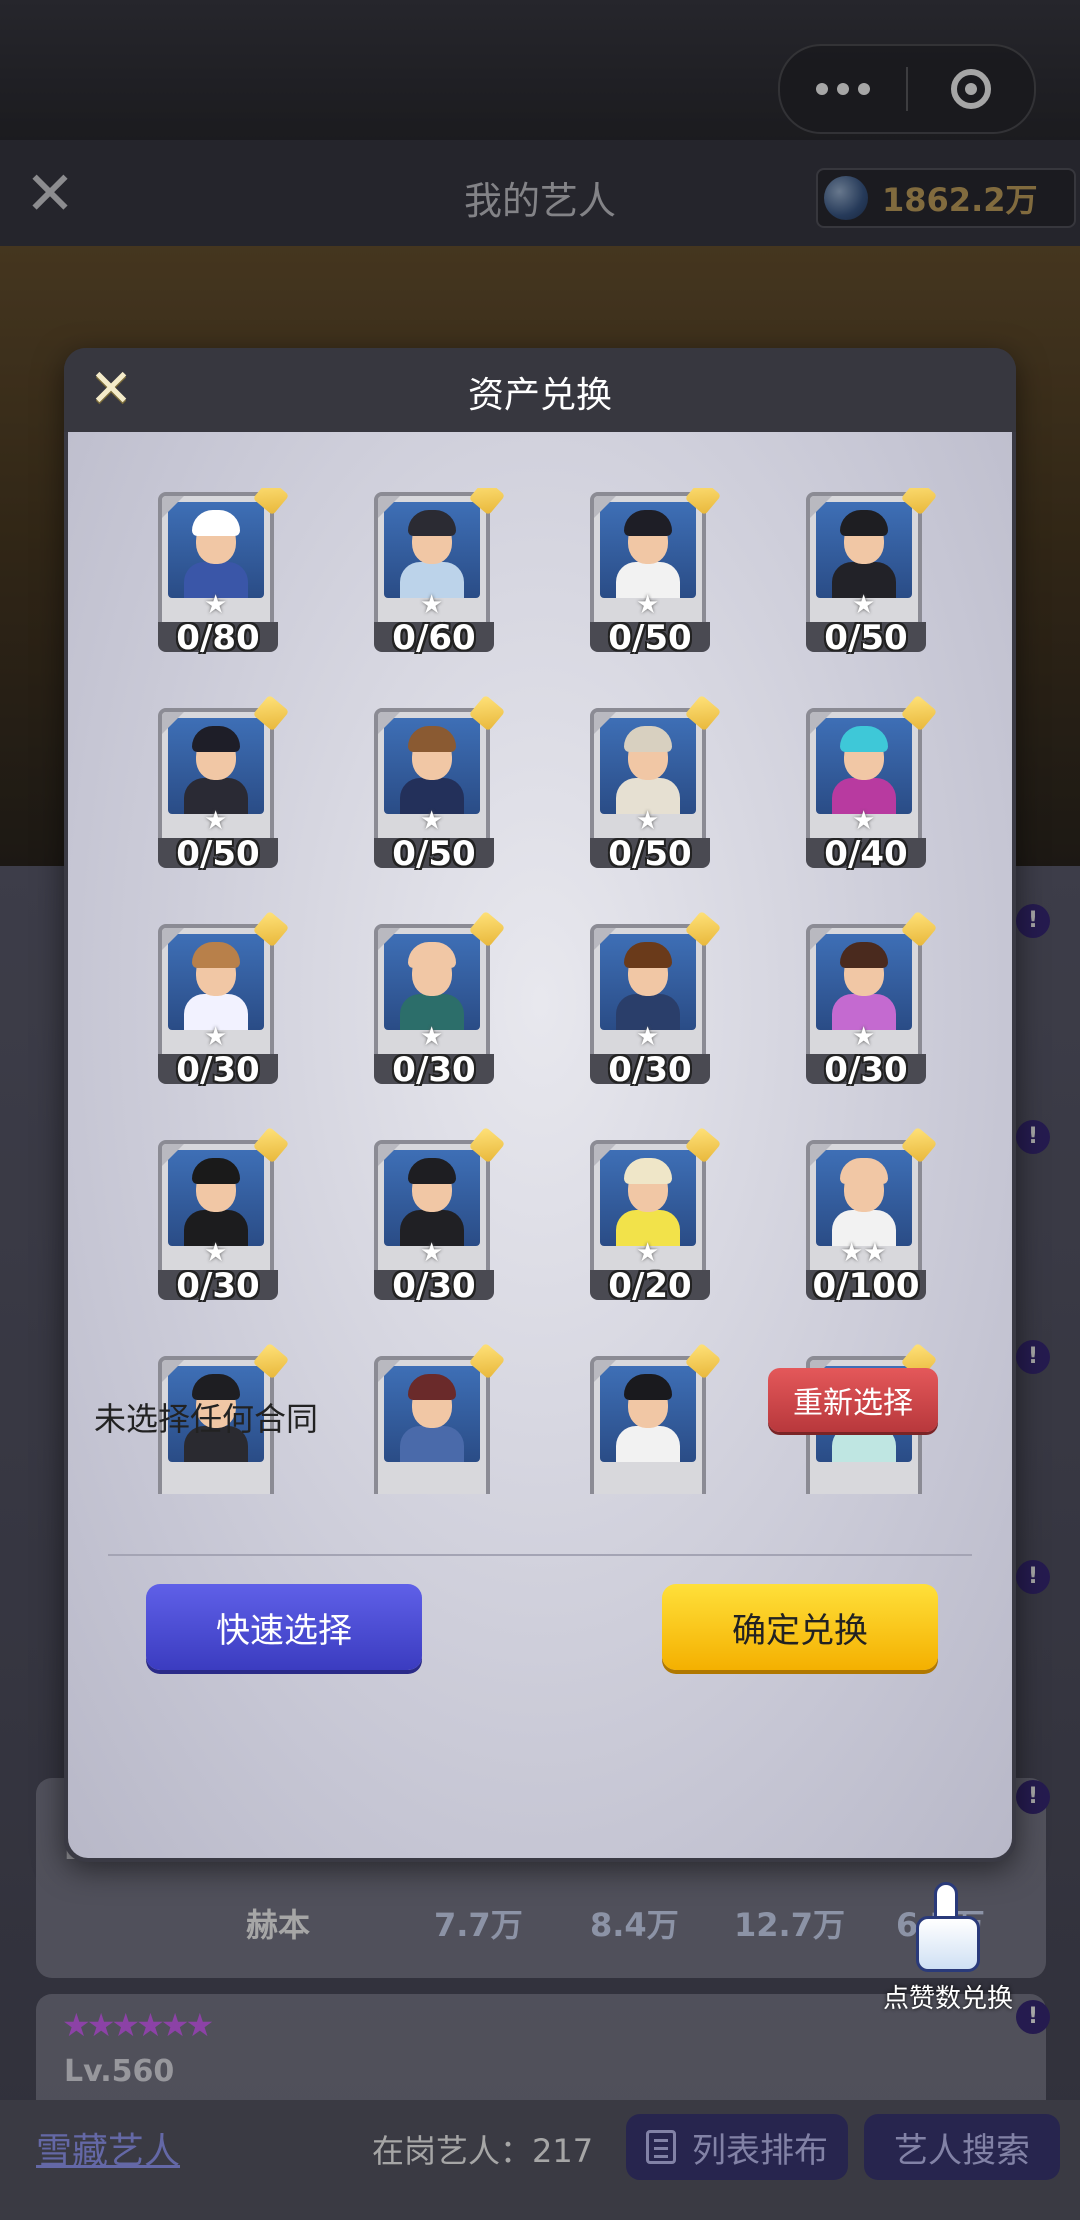 The image size is (1080, 2220). I want to click on card-frame: ★★, so click(864, 1213).